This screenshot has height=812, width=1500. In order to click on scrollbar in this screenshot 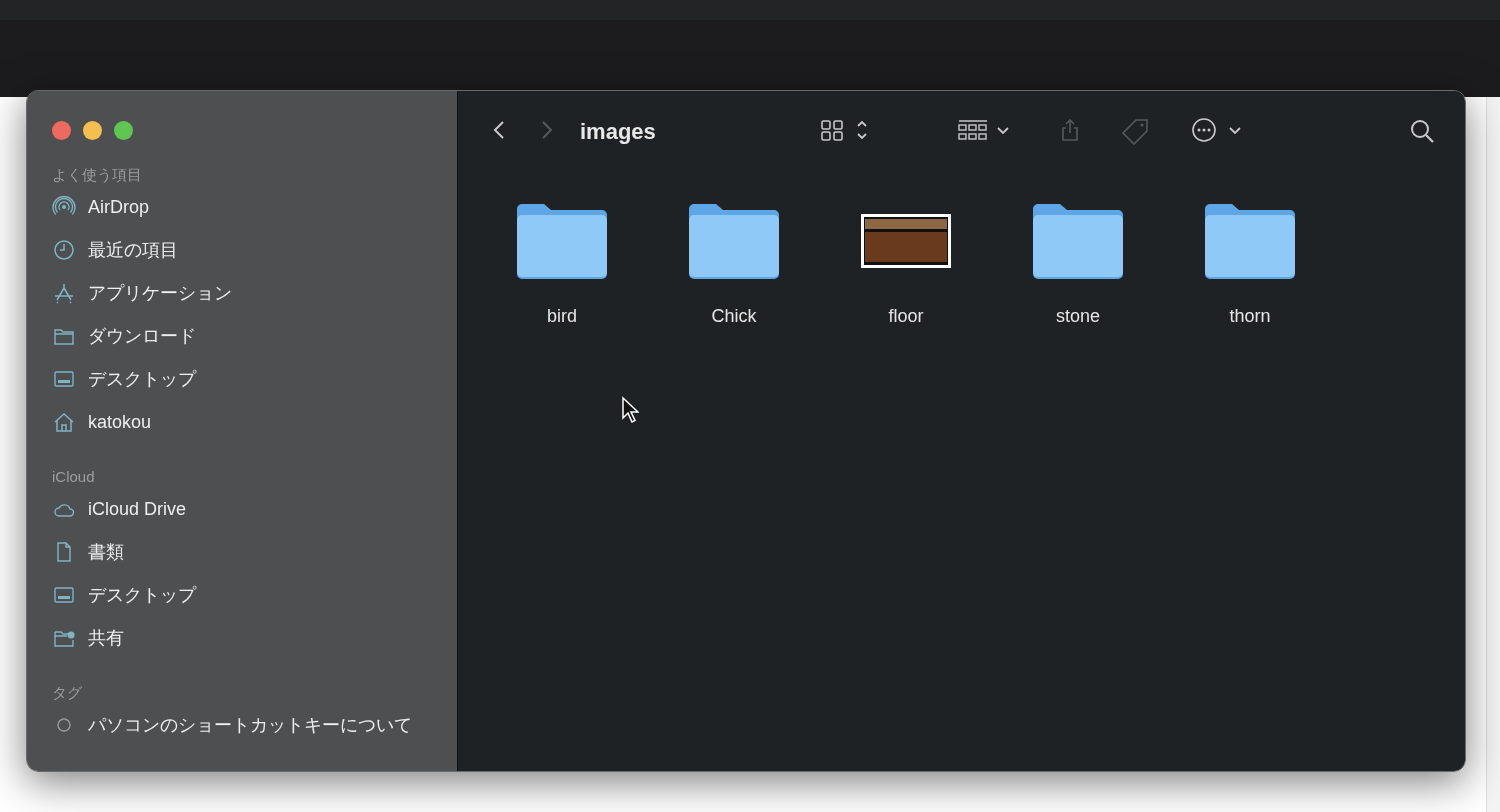, I will do `click(1493, 454)`.